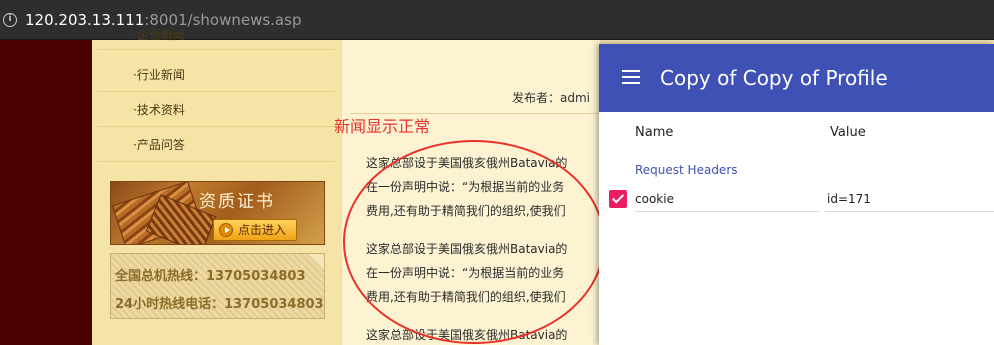 Image resolution: width=994 pixels, height=345 pixels. What do you see at coordinates (217, 213) in the screenshot?
I see `certificate-banner: 资质证书 点击进入` at bounding box center [217, 213].